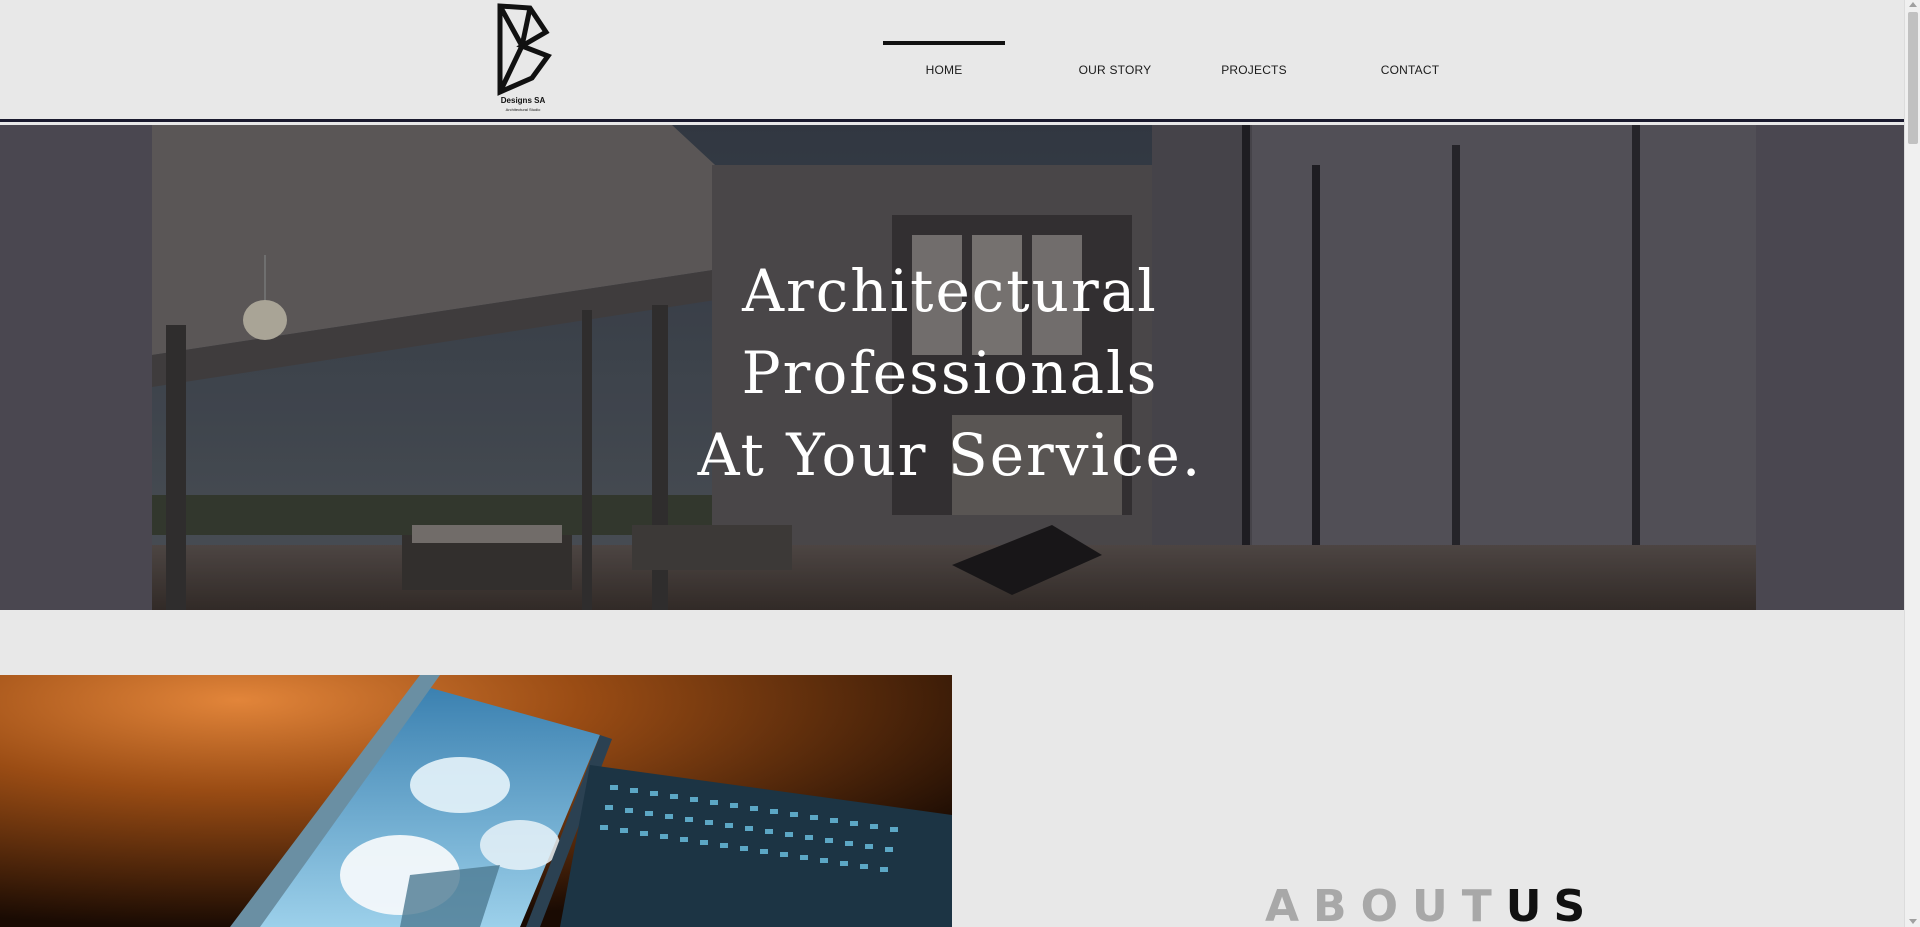 The height and width of the screenshot is (927, 1920). I want to click on skyscraper-photo, so click(476, 801).